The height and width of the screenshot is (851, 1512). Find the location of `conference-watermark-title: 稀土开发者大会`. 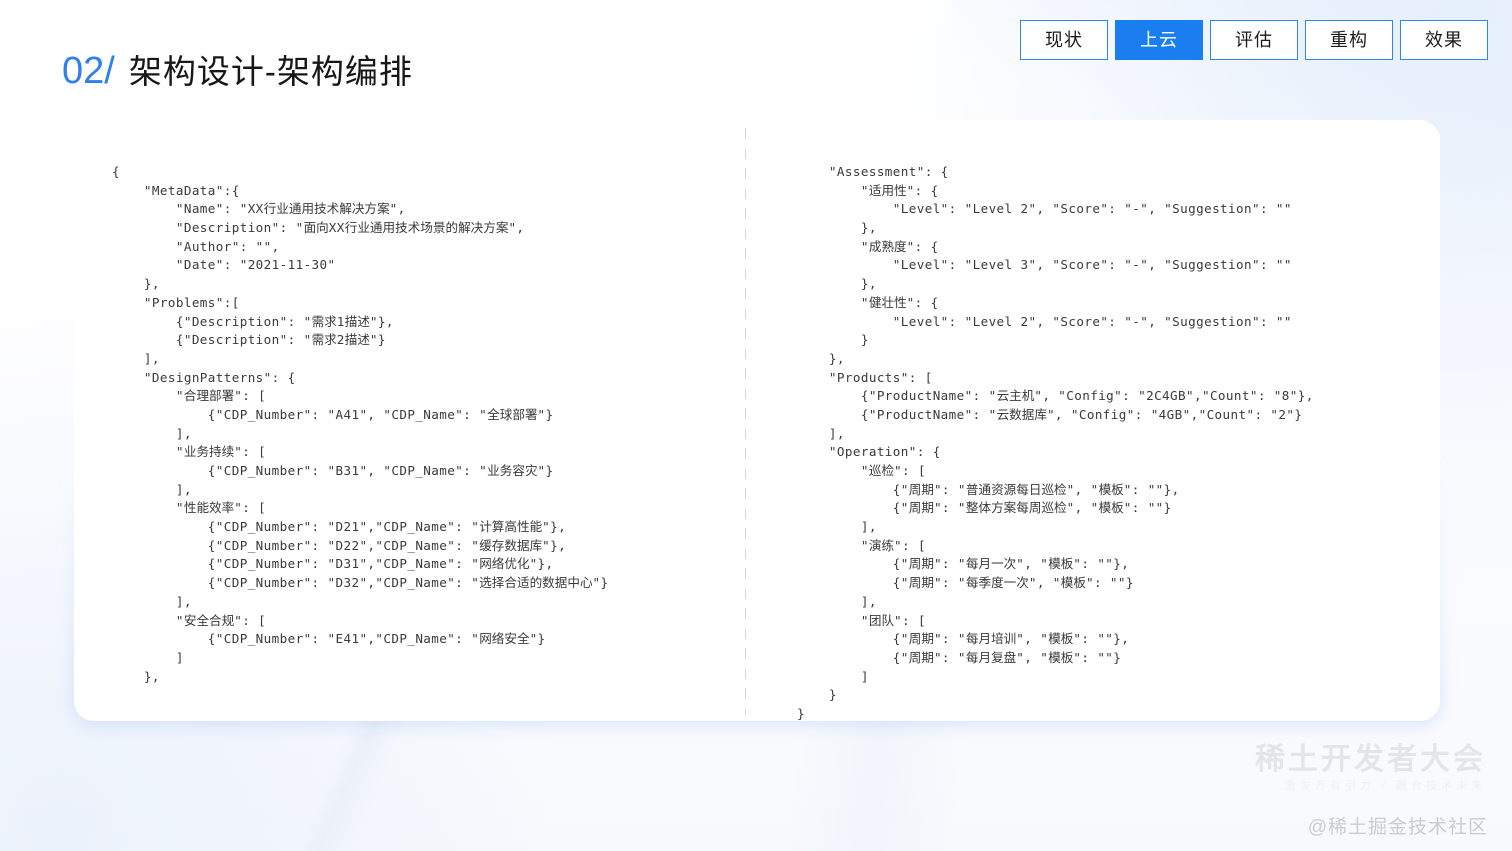

conference-watermark-title: 稀土开发者大会 is located at coordinates (1370, 759).